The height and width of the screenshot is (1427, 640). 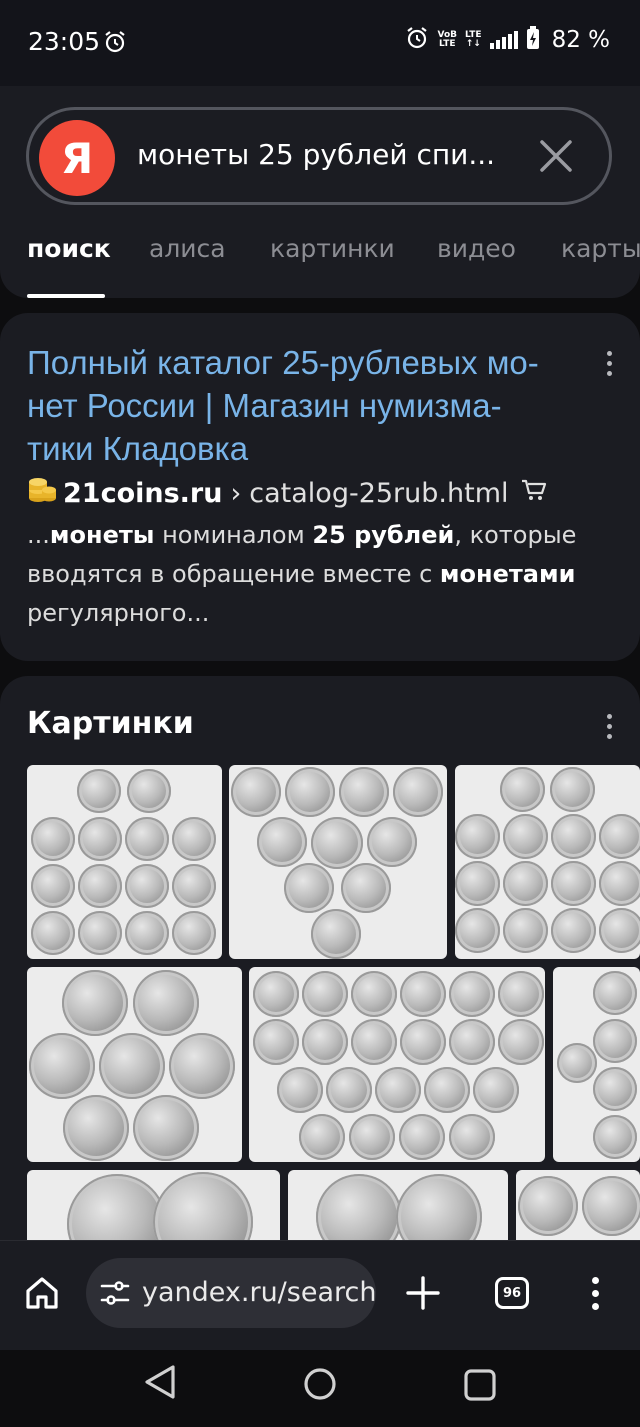 What do you see at coordinates (423, 1295) in the screenshot?
I see `new-tab-icon` at bounding box center [423, 1295].